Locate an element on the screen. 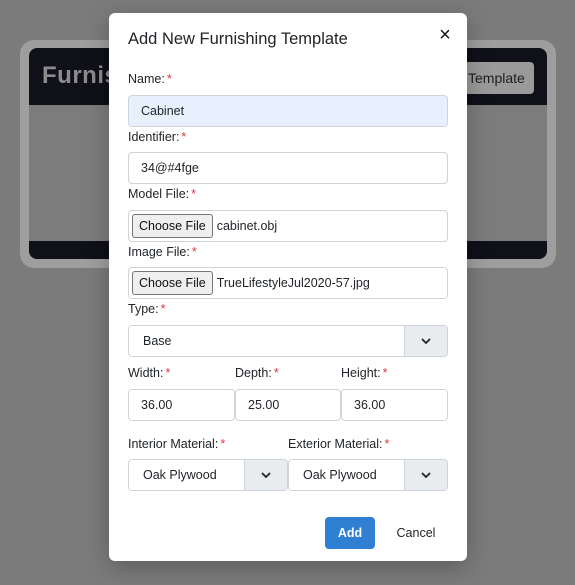 Image resolution: width=575 pixels, height=585 pixels. image-file-input: Choose File TrueLifestyleJul2020-57.jpg is located at coordinates (288, 283).